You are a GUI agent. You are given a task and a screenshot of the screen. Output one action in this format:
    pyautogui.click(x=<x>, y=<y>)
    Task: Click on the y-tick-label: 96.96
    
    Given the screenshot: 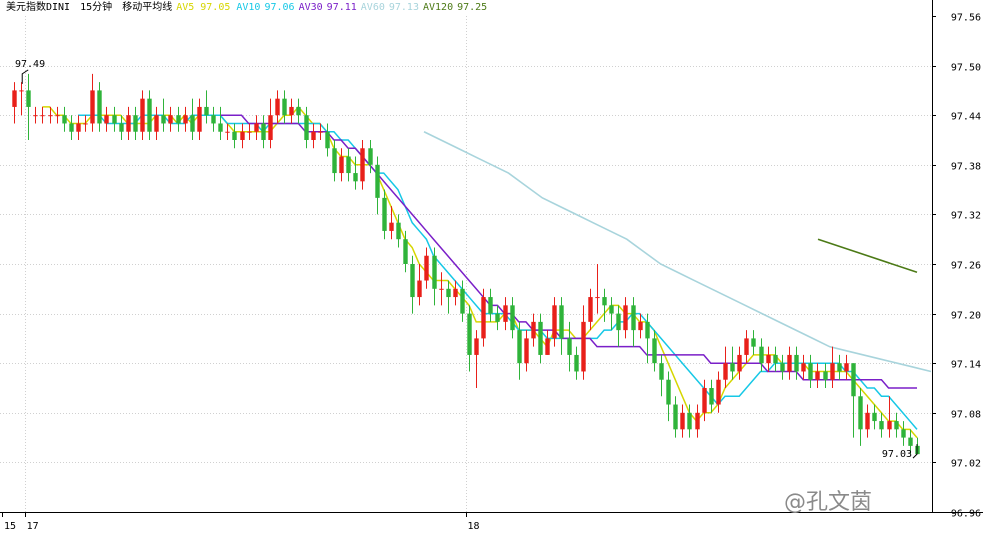 What is the action you would take?
    pyautogui.click(x=966, y=514)
    